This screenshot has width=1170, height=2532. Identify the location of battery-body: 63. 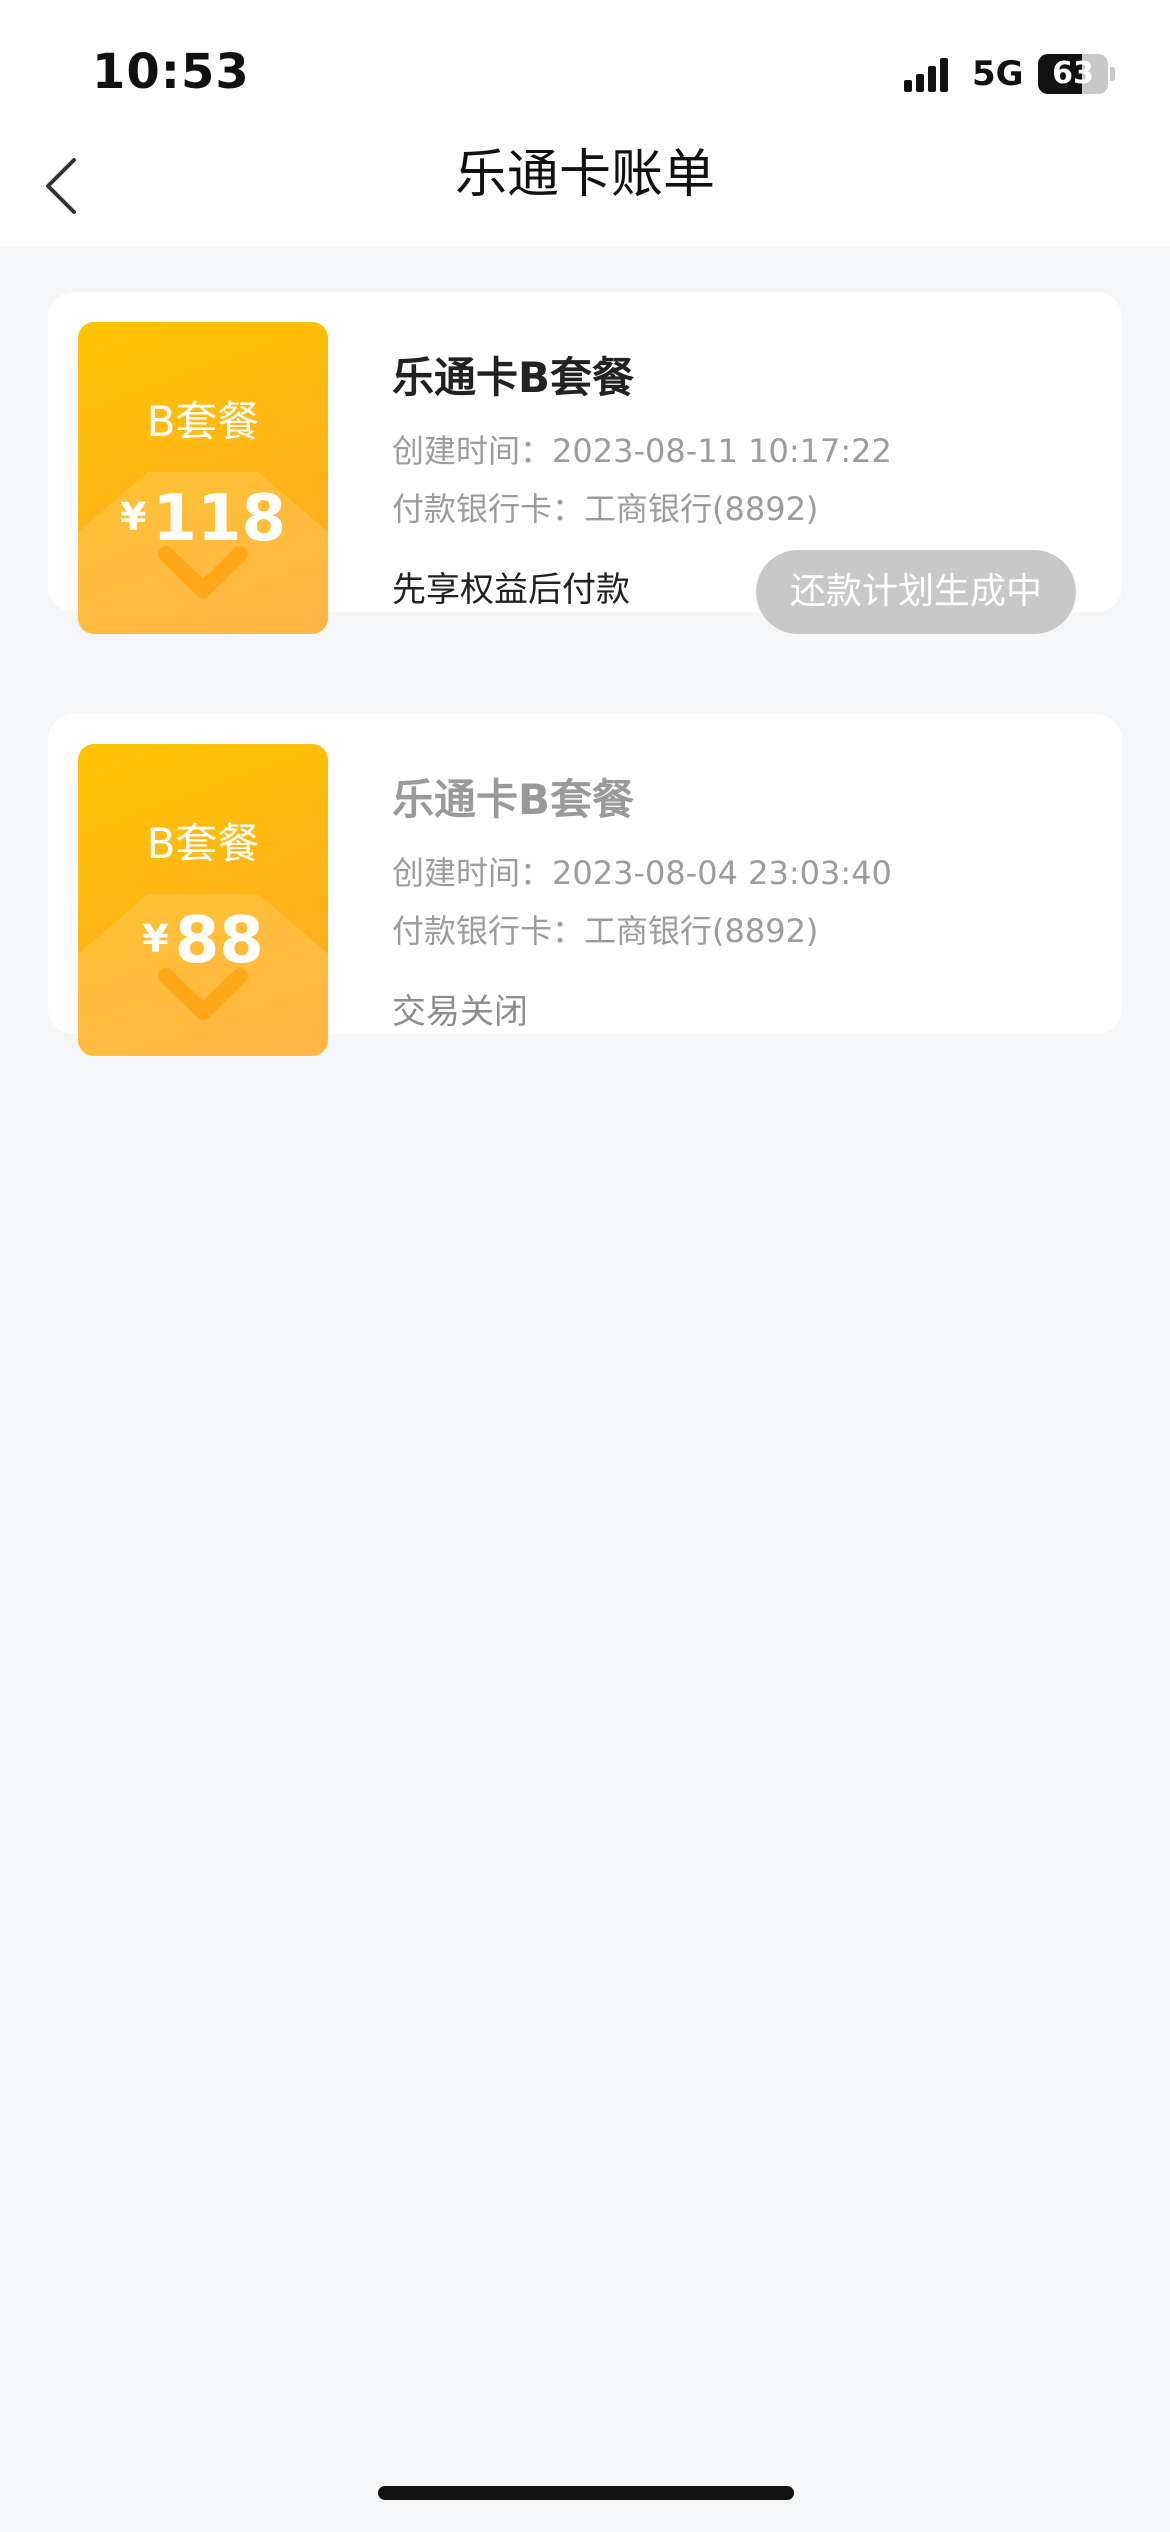
(1073, 74).